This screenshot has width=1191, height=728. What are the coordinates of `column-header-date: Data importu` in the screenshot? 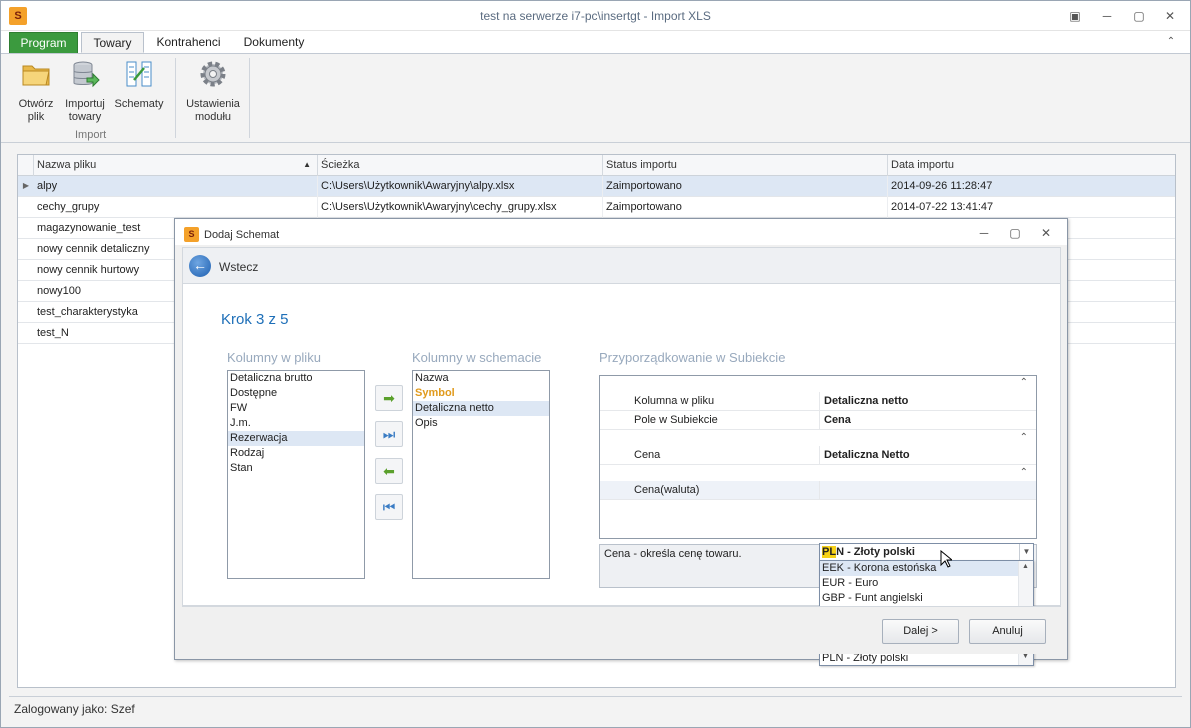 It's located at (1032, 165).